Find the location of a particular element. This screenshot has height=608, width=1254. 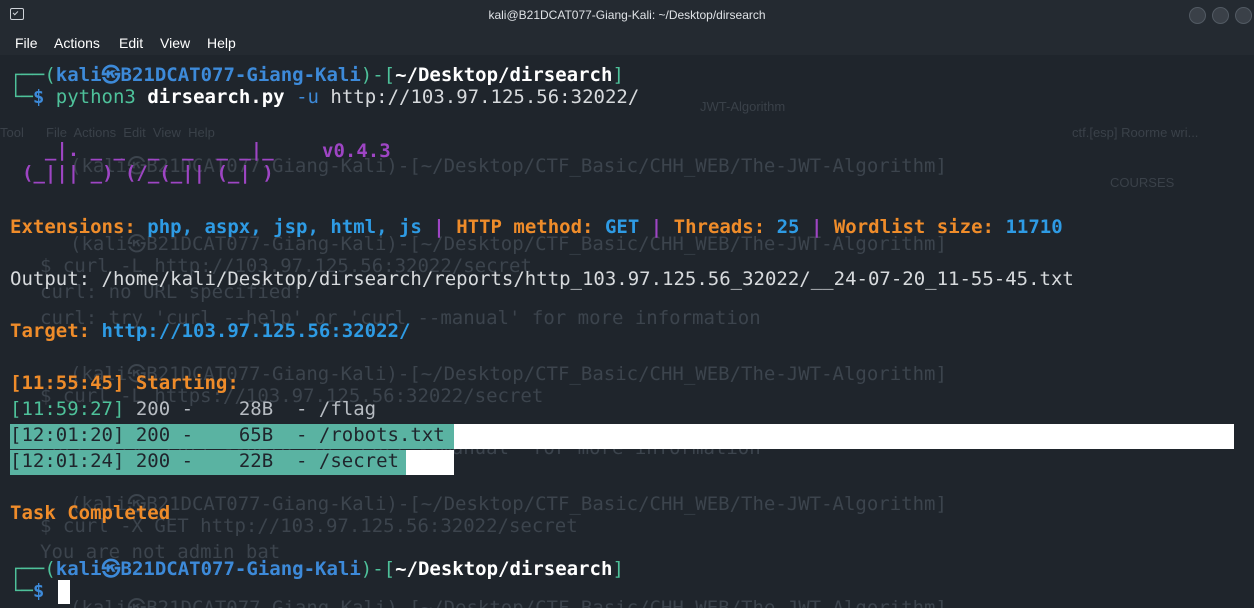

version-label: v0.4.3 is located at coordinates (356, 151).